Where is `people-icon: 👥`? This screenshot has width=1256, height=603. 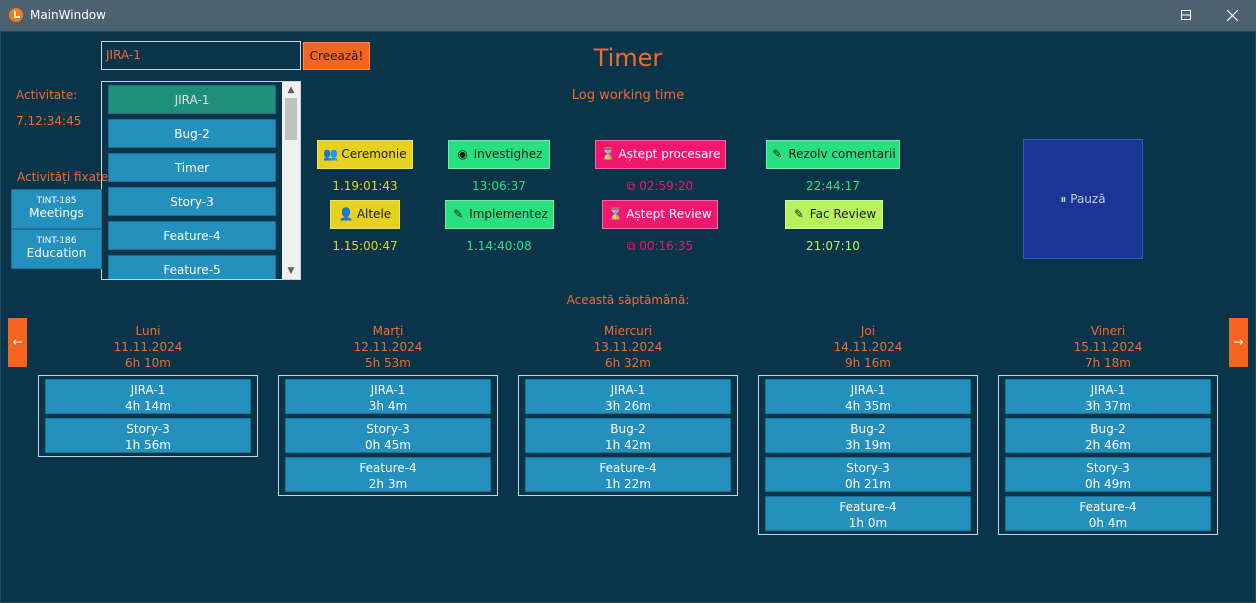
people-icon: 👥 is located at coordinates (331, 154).